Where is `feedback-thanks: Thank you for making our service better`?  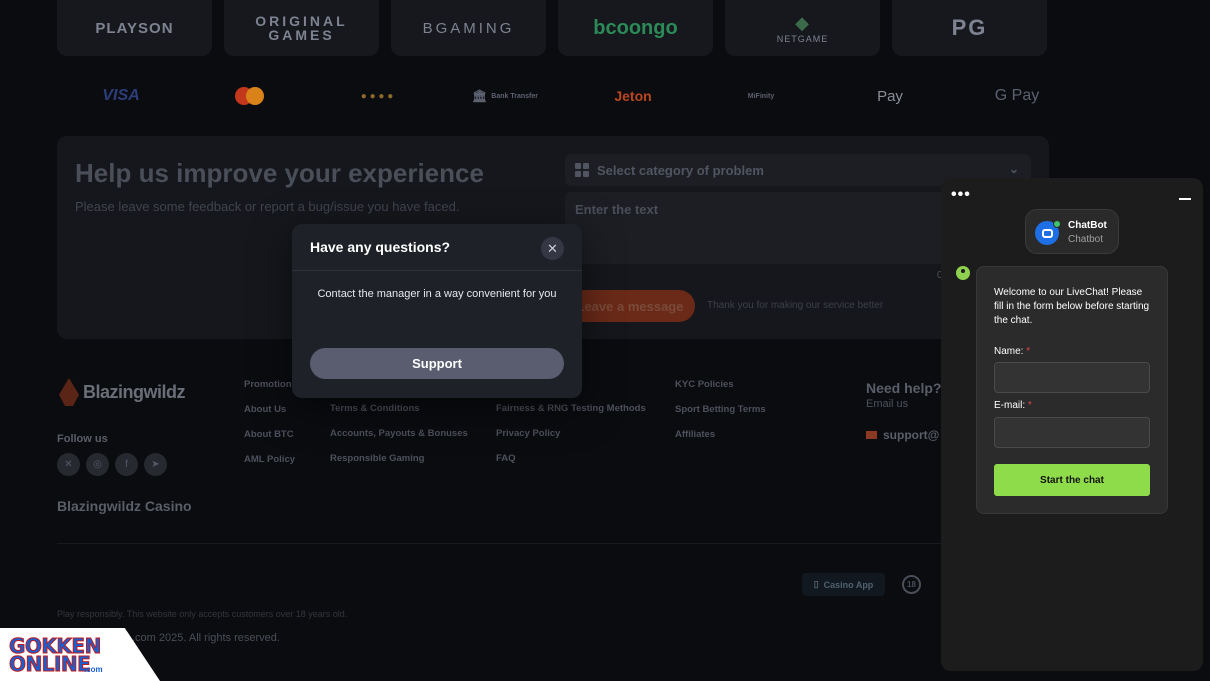
feedback-thanks: Thank you for making our service better is located at coordinates (795, 305).